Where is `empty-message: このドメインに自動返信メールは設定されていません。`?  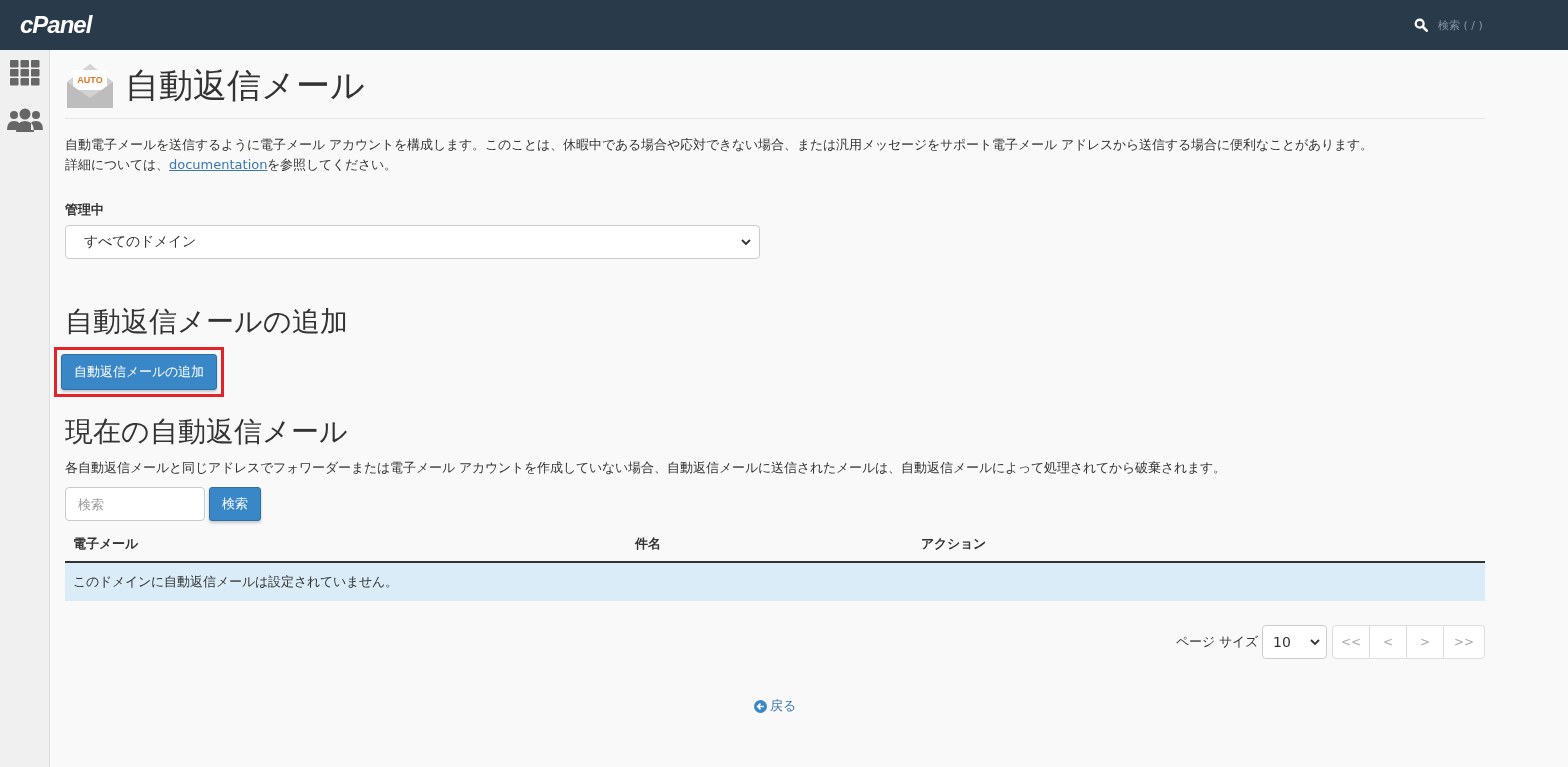
empty-message: このドメインに自動返信メールは設定されていません。 is located at coordinates (775, 581).